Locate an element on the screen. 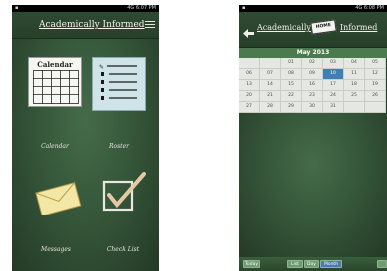 The width and height of the screenshot is (387, 271). day-view-button: Day is located at coordinates (311, 264).